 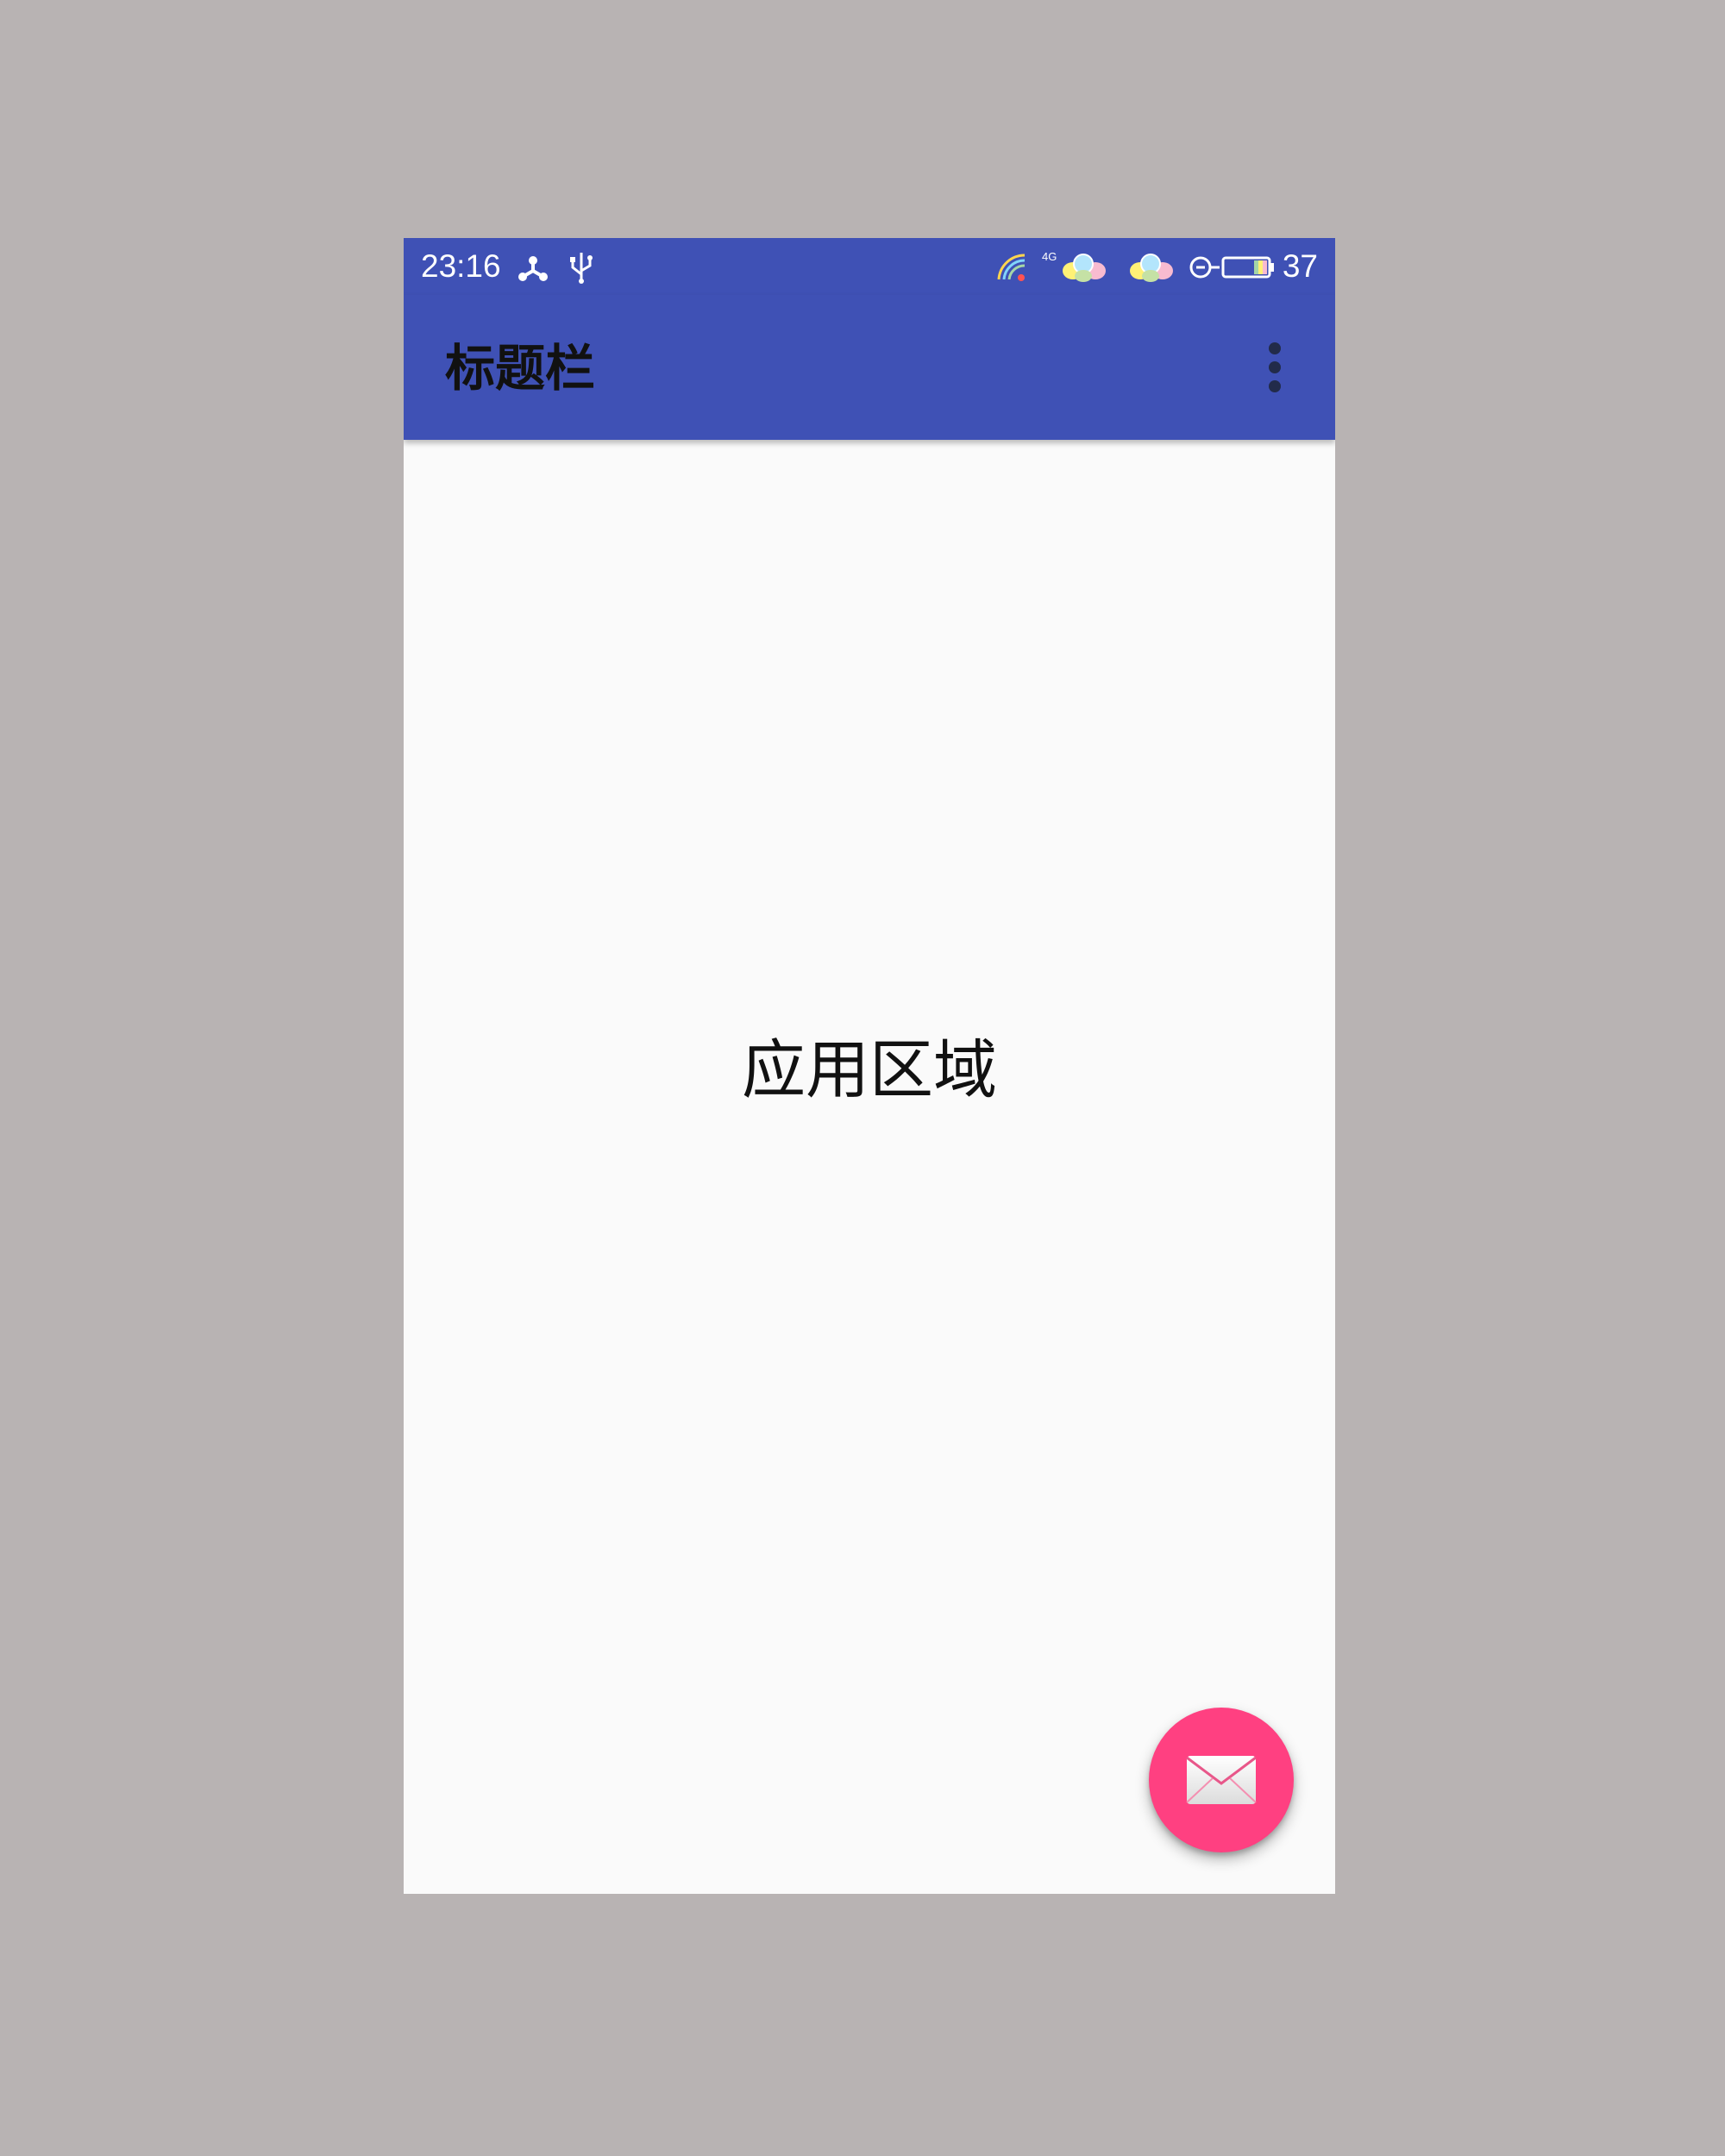 I want to click on content-area-label: 应用区域, so click(x=869, y=1070).